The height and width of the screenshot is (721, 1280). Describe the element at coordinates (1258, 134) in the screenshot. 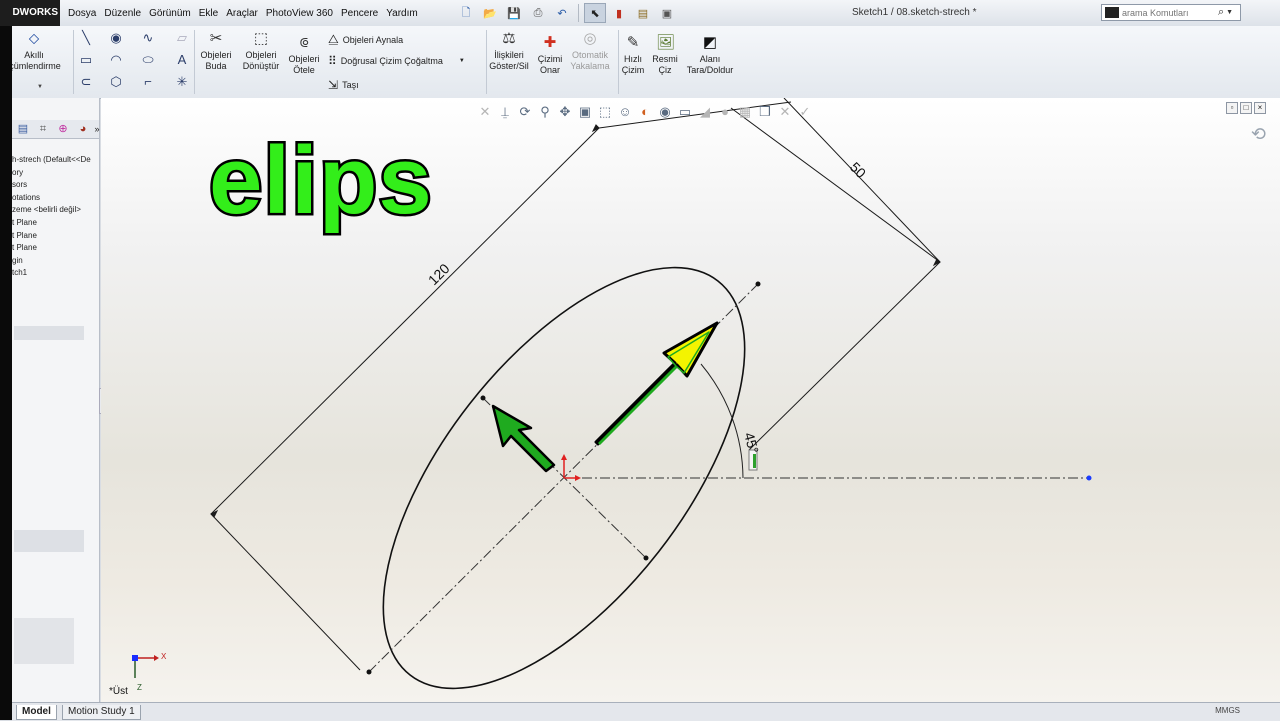

I see `rotate-view-icon: ⟲` at that location.